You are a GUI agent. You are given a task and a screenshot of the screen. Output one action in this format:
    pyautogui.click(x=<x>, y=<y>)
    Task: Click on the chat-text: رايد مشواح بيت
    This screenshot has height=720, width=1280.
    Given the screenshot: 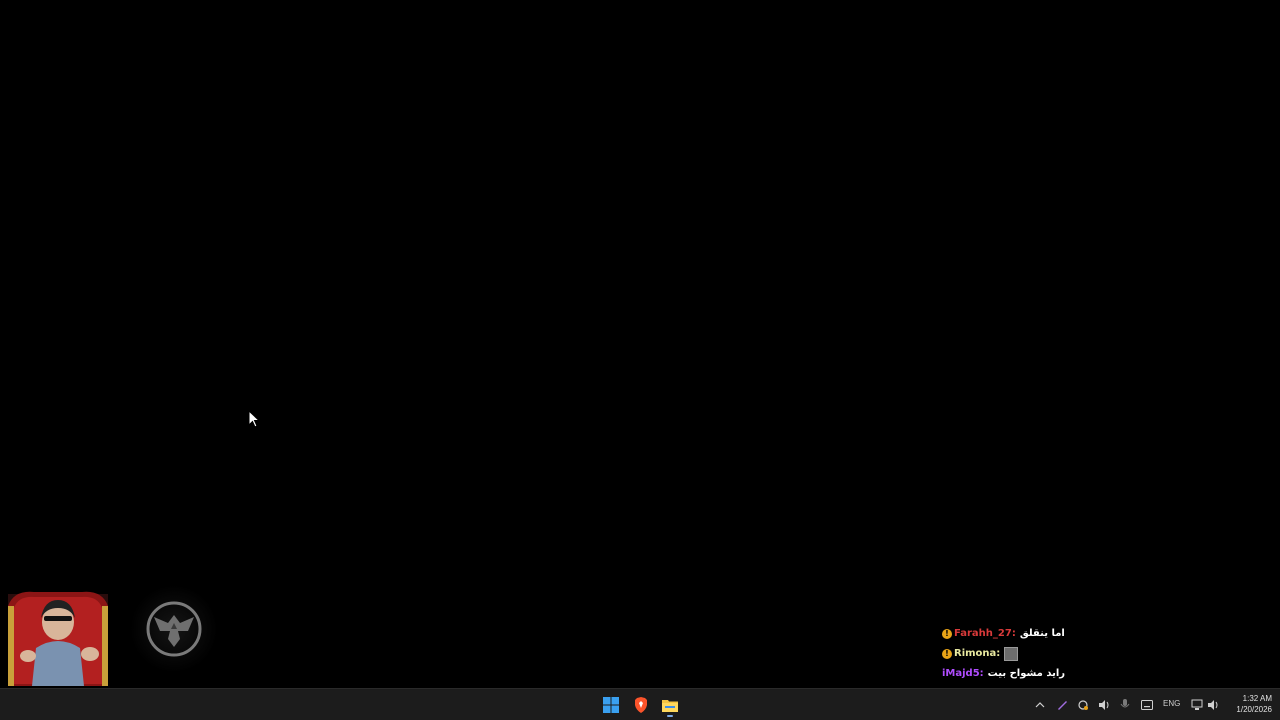 What is the action you would take?
    pyautogui.click(x=1026, y=673)
    